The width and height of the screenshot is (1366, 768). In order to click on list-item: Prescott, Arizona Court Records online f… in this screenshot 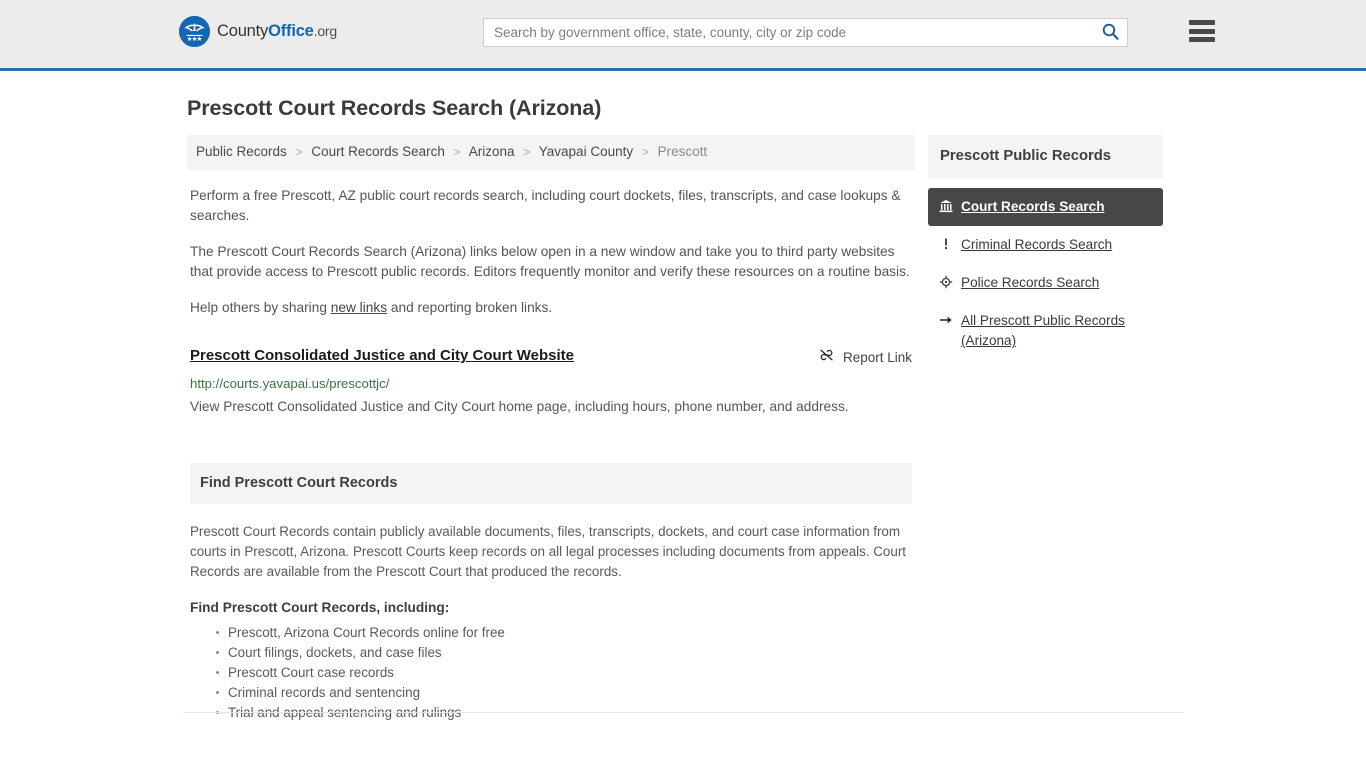, I will do `click(565, 633)`.